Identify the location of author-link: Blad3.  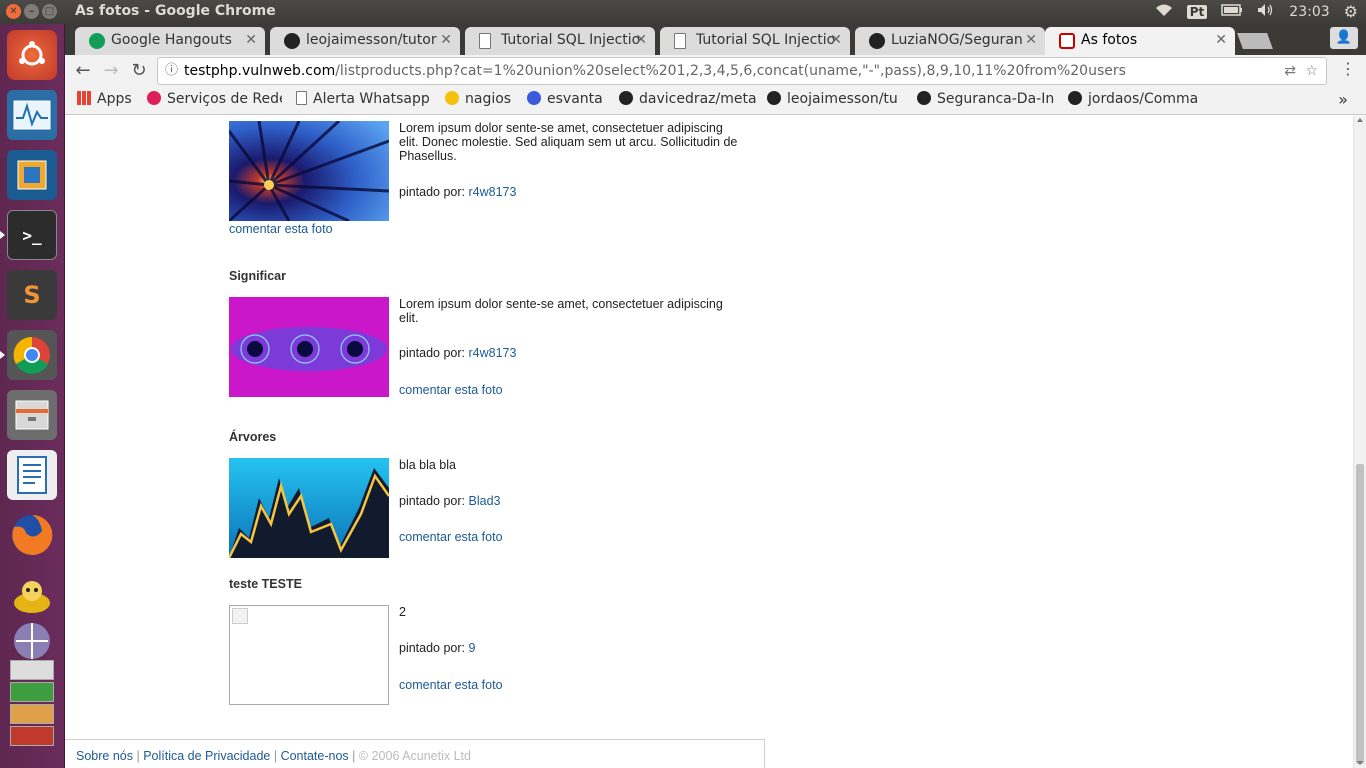
(485, 501).